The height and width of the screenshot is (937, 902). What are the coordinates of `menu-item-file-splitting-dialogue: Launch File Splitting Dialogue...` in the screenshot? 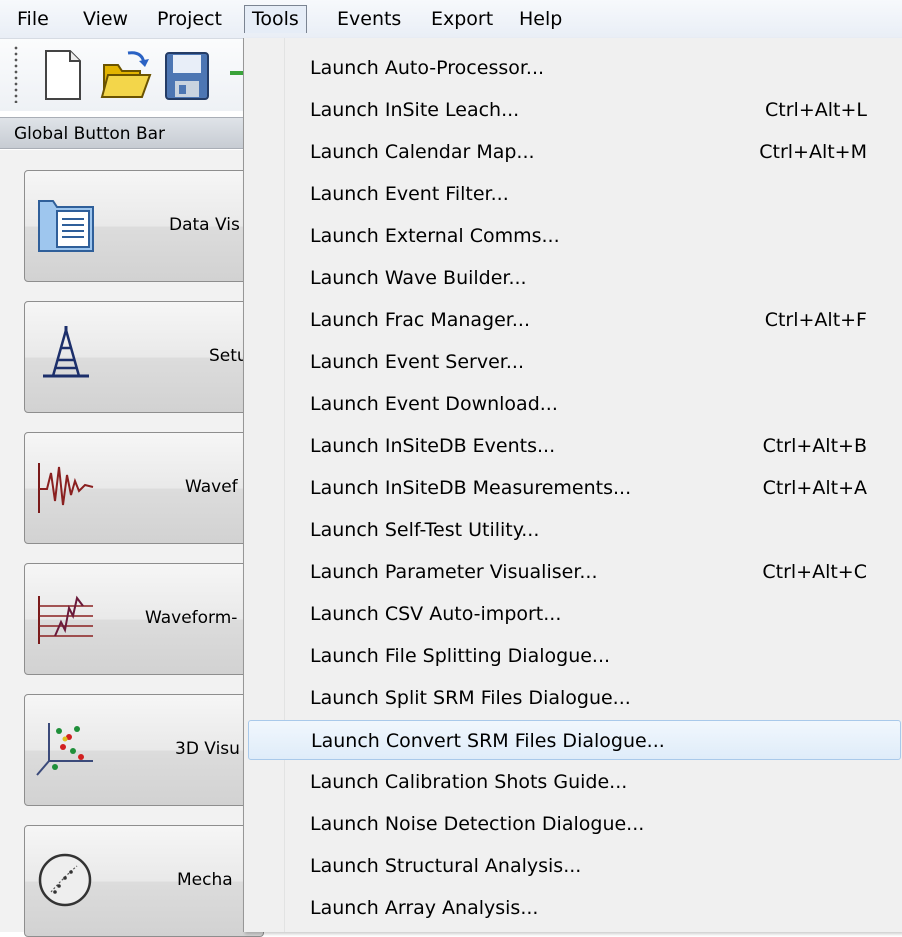 It's located at (574, 656).